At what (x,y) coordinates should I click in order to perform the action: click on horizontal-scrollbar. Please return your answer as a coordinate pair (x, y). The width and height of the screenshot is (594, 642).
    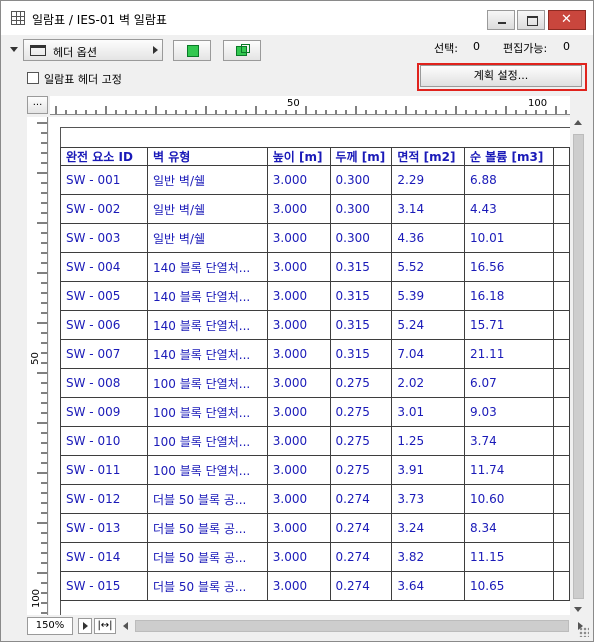
    Looking at the image, I should click on (353, 626).